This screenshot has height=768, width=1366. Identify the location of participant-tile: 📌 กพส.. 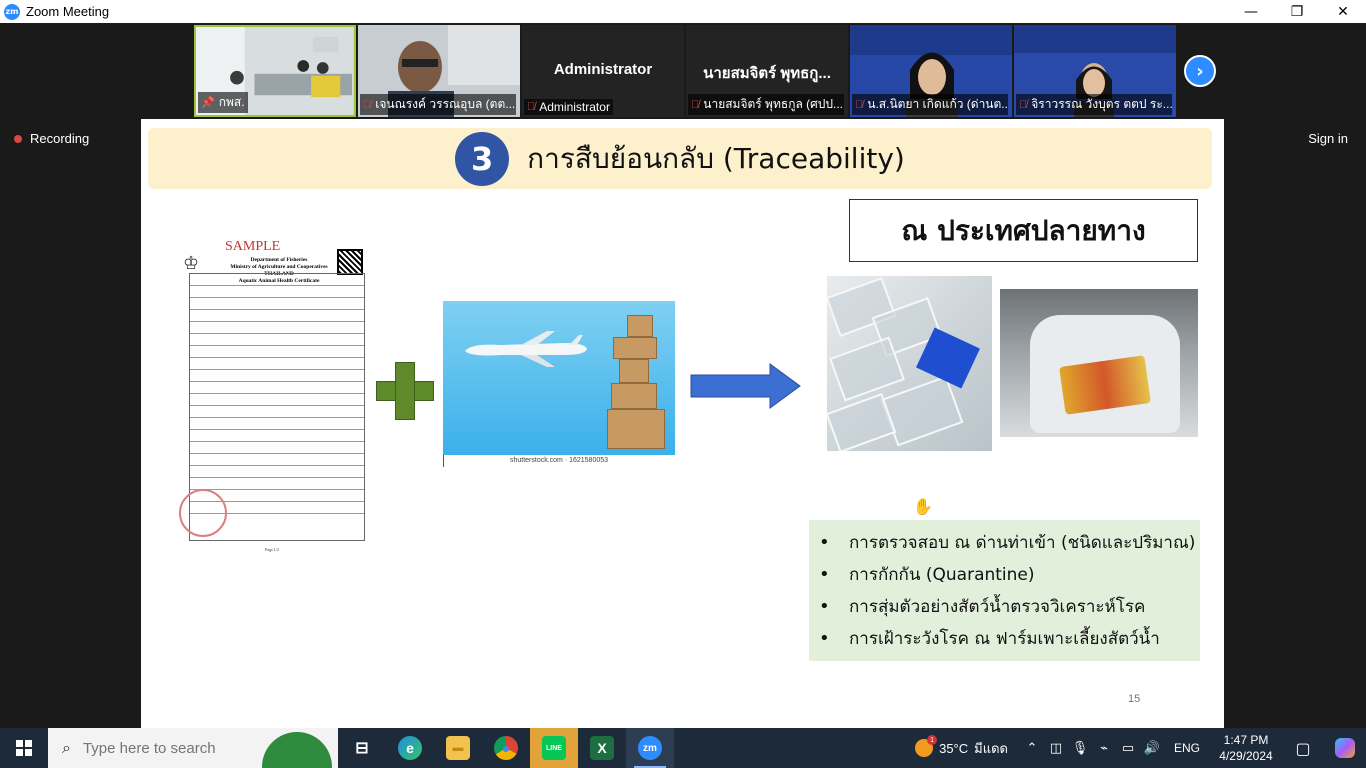
(275, 71).